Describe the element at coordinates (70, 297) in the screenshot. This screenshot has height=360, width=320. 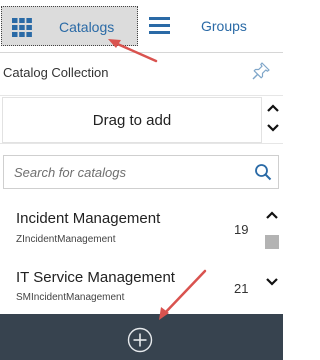
I see `catalog-id: SMIncidentManagement` at that location.